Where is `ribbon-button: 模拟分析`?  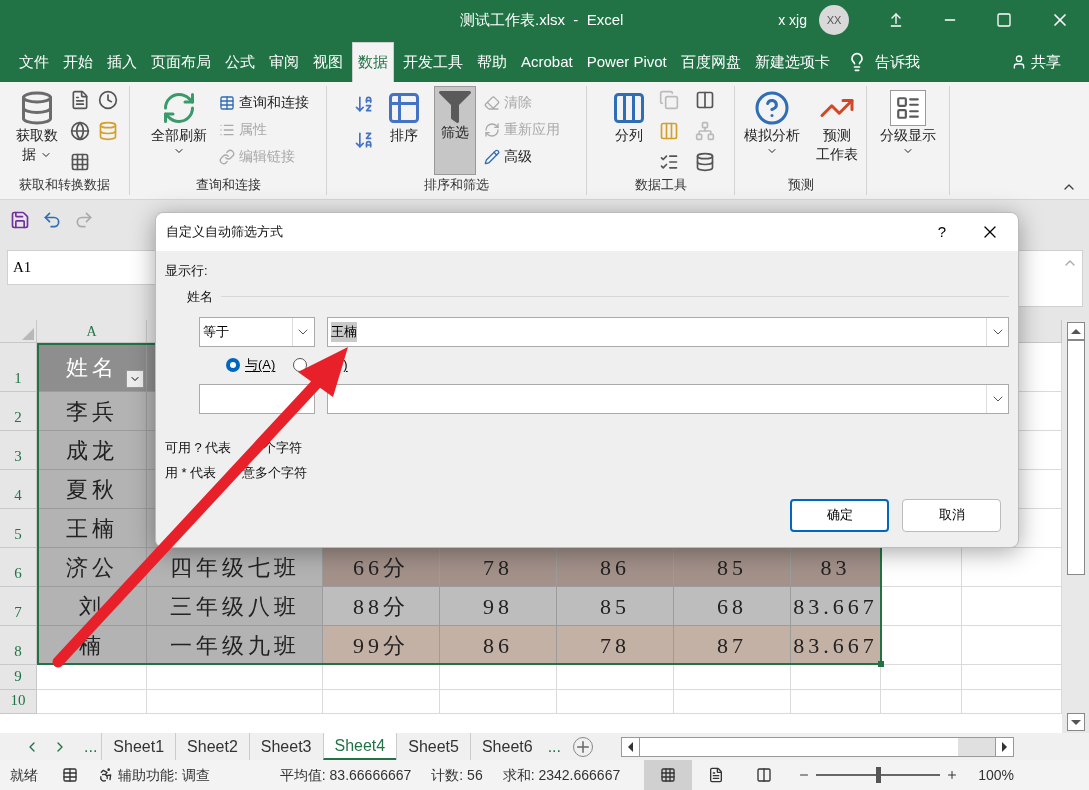
ribbon-button: 模拟分析 is located at coordinates (771, 130).